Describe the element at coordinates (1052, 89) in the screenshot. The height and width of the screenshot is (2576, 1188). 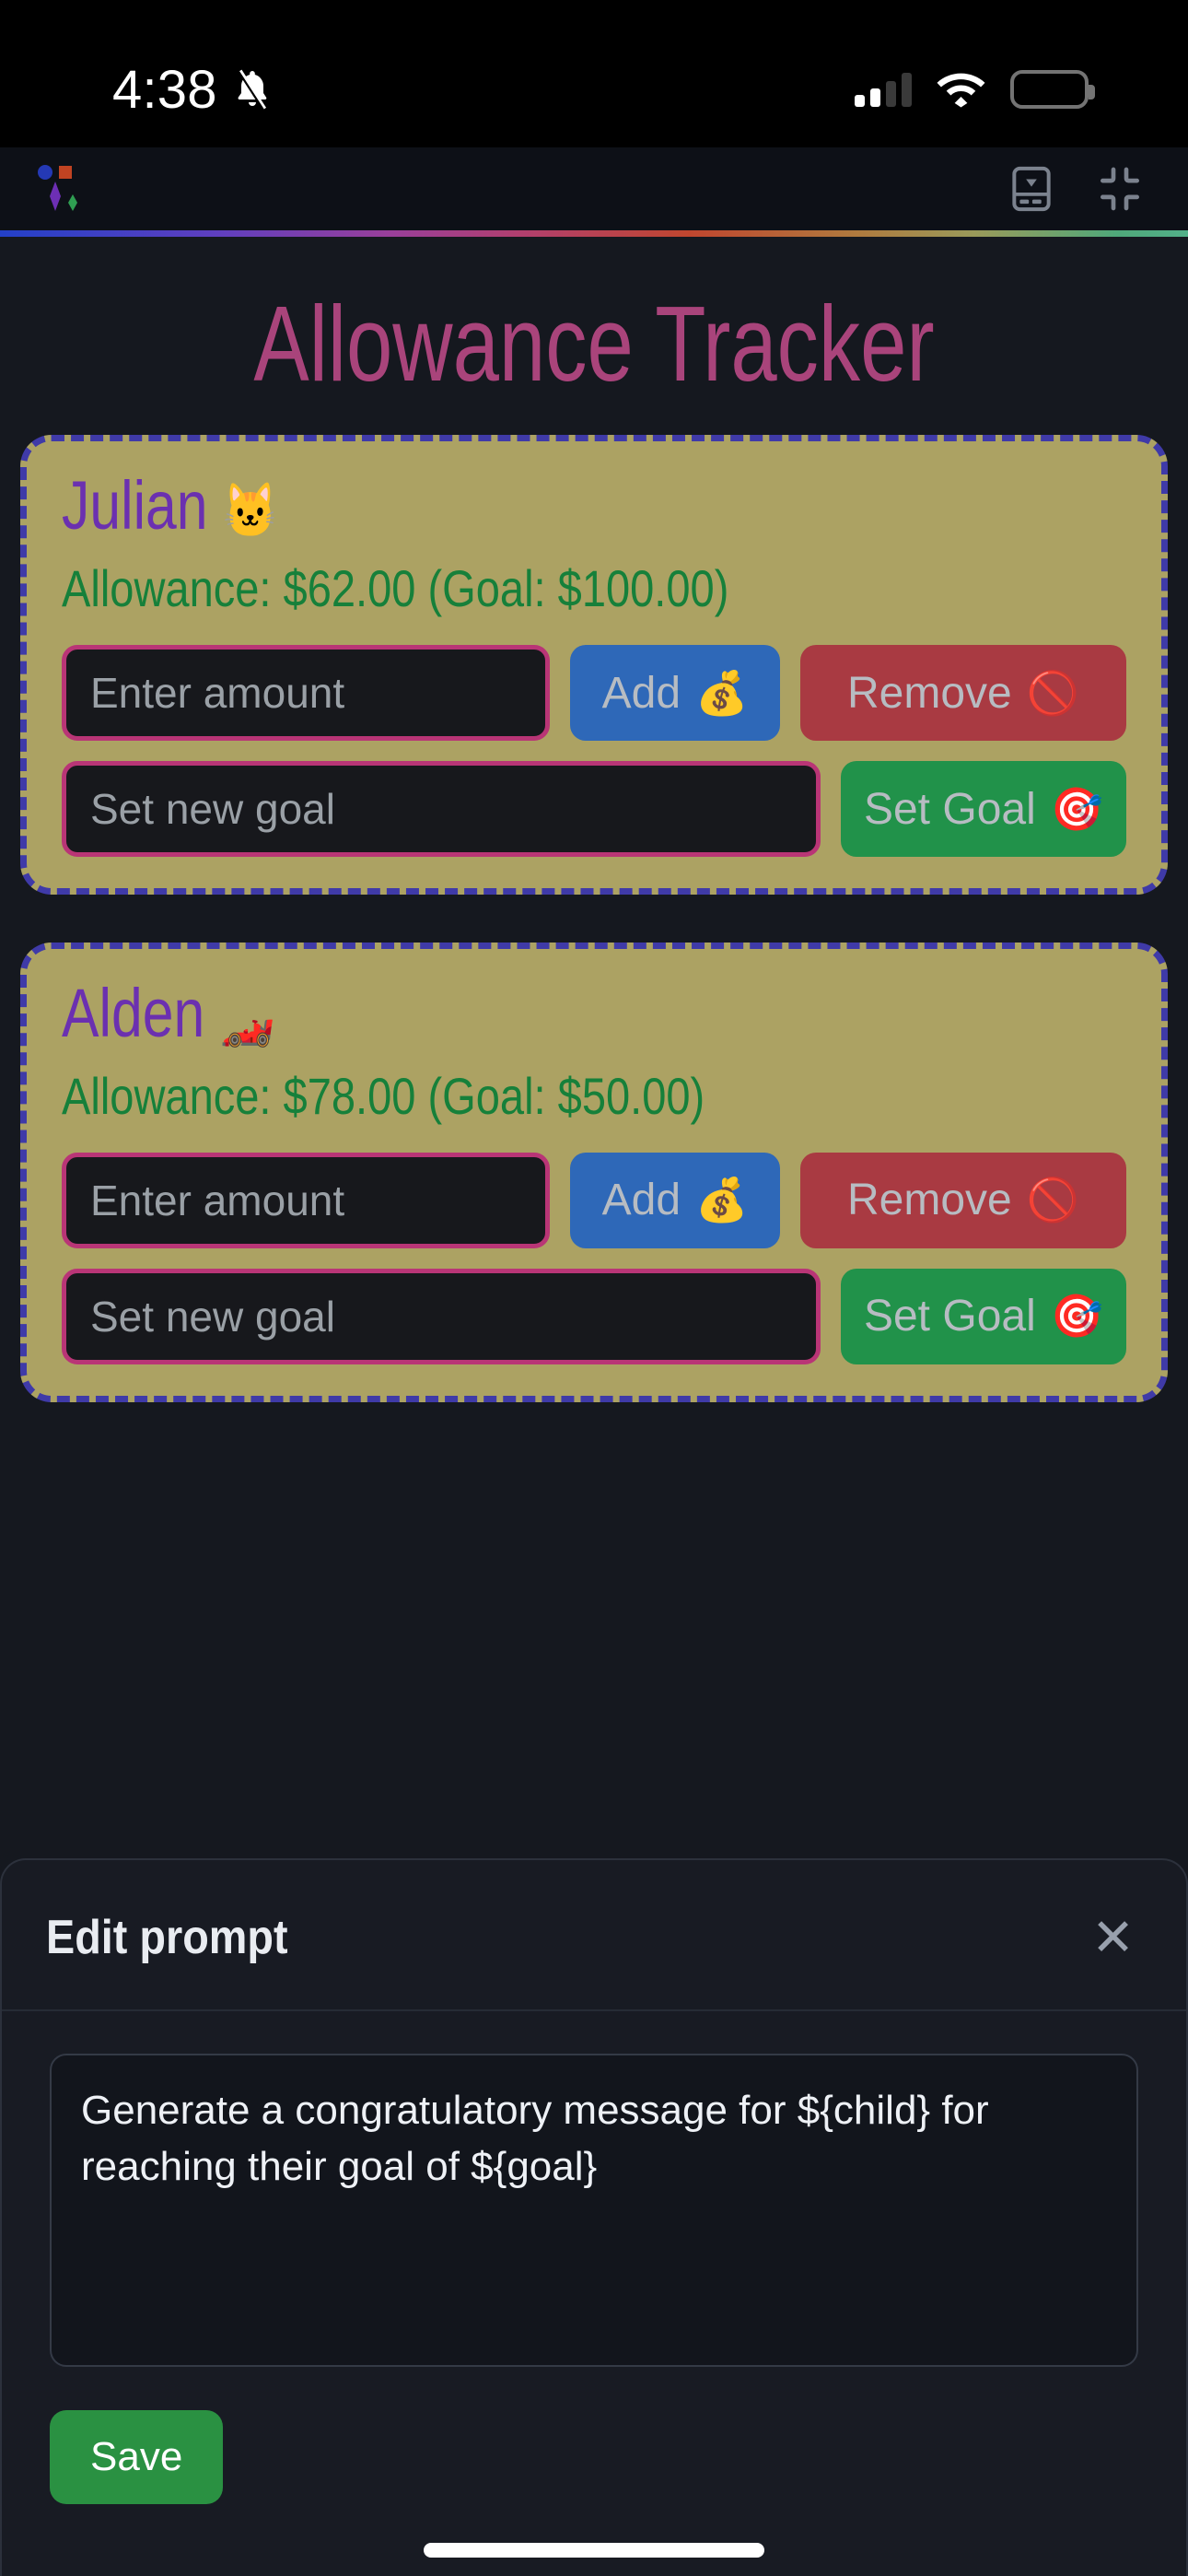
I see `battery-icon` at that location.